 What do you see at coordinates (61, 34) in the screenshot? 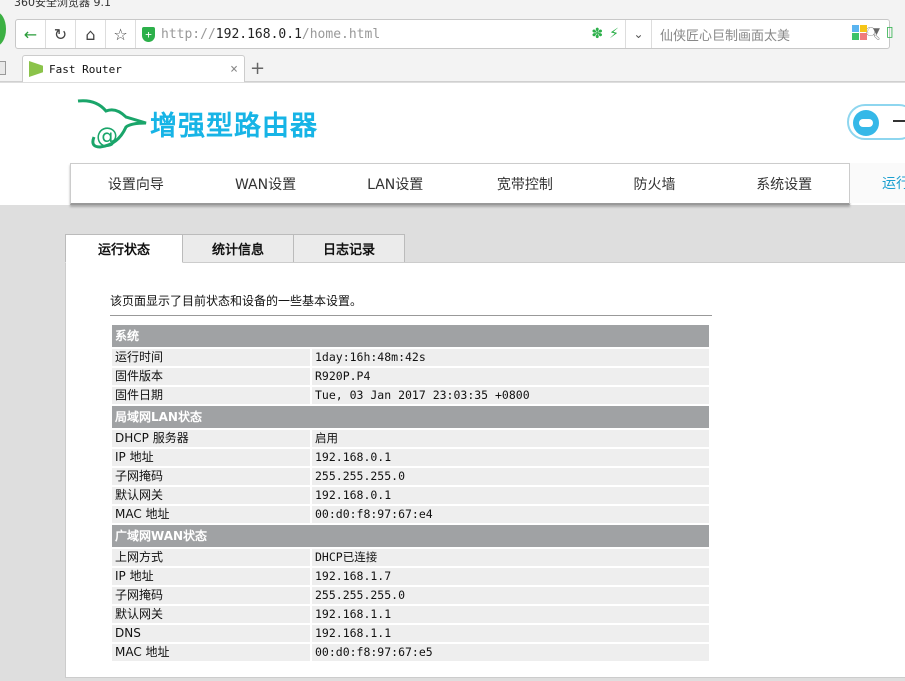
I see `refresh-button: ↻` at bounding box center [61, 34].